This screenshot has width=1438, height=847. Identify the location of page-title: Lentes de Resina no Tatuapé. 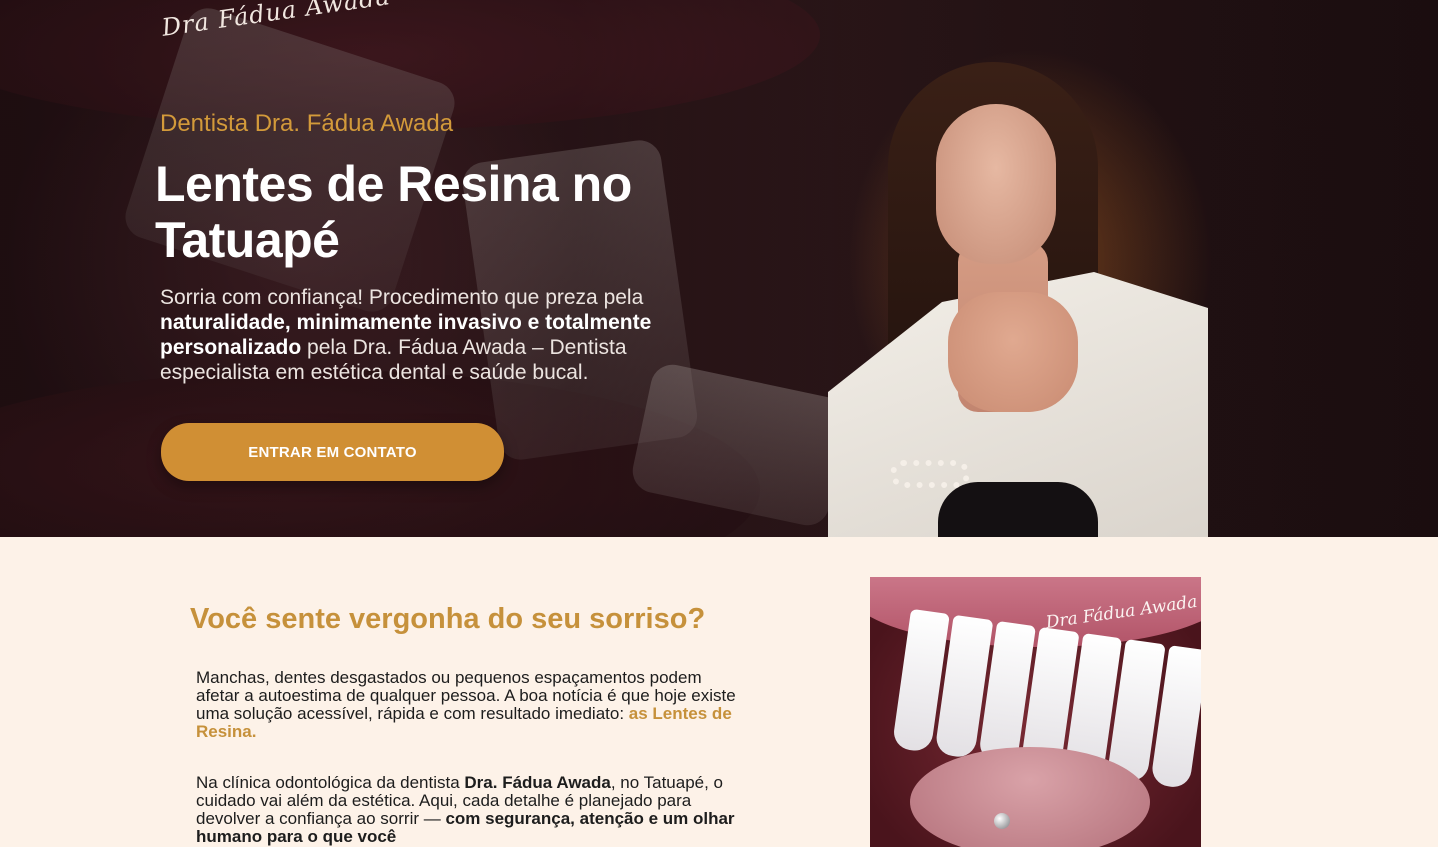
(393, 212).